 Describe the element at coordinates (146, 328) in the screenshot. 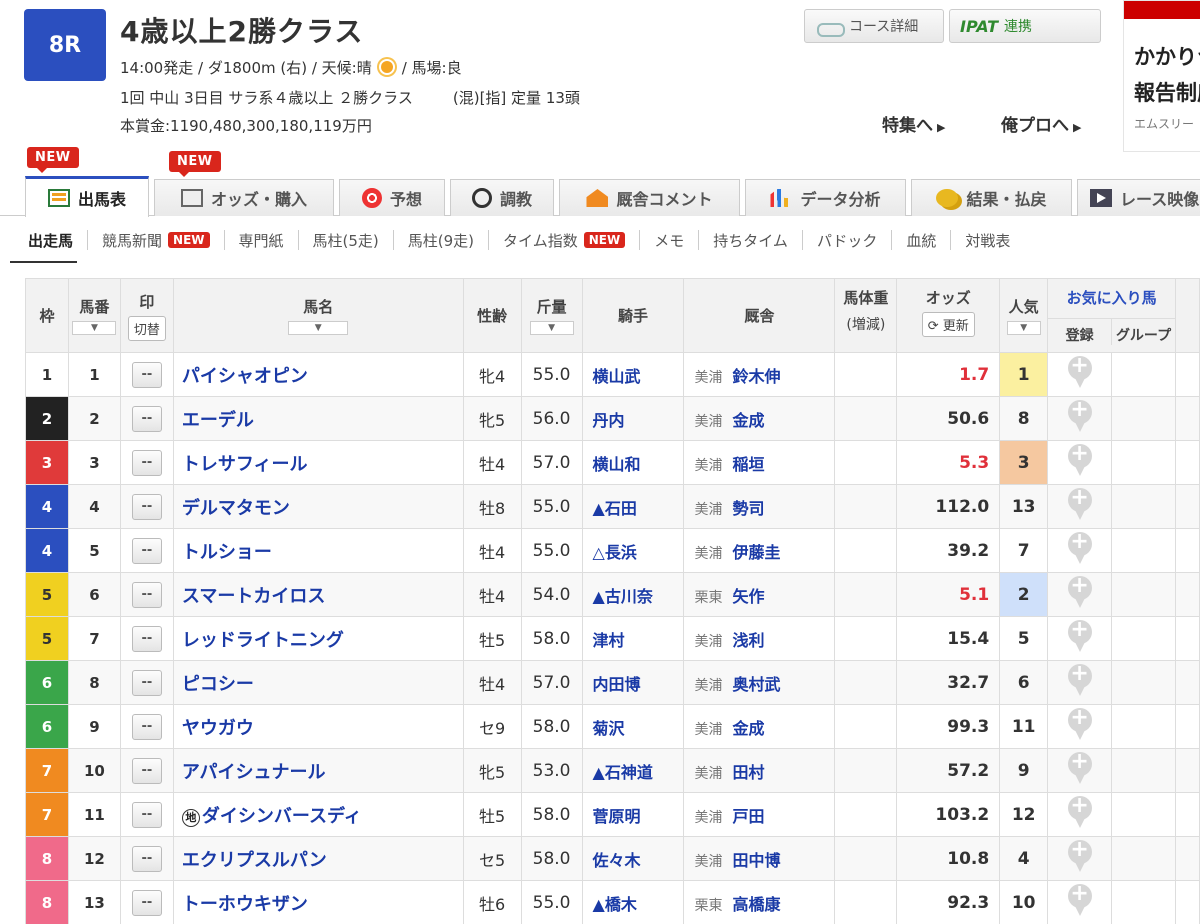

I see `mark-toggle-button: 切替` at that location.